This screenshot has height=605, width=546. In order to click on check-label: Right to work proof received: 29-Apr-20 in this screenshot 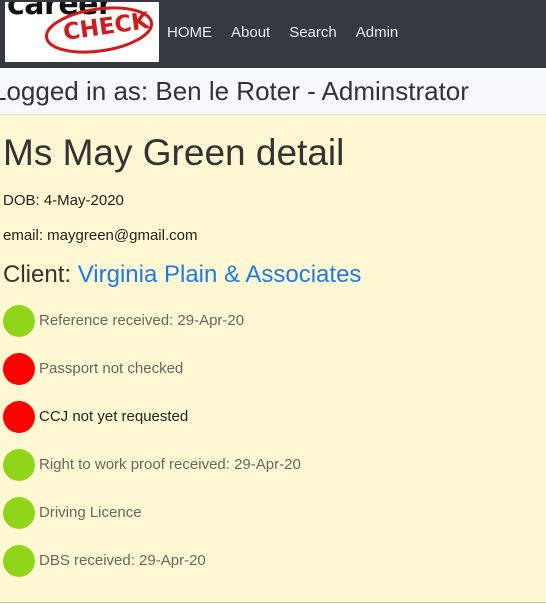, I will do `click(170, 464)`.